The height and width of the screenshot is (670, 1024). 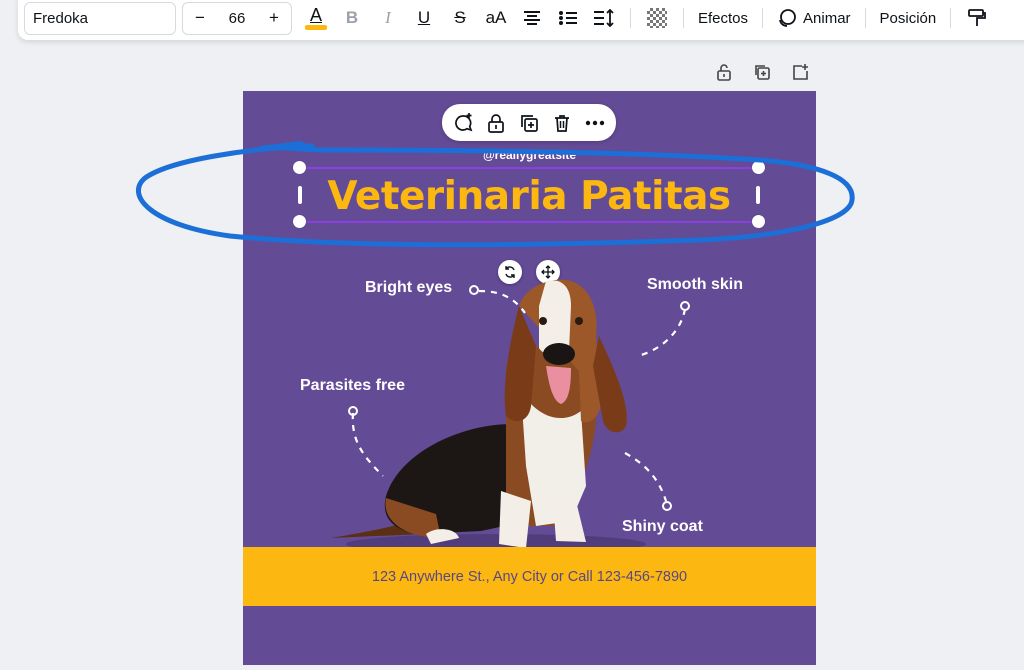 I want to click on add-page-icon, so click(x=800, y=72).